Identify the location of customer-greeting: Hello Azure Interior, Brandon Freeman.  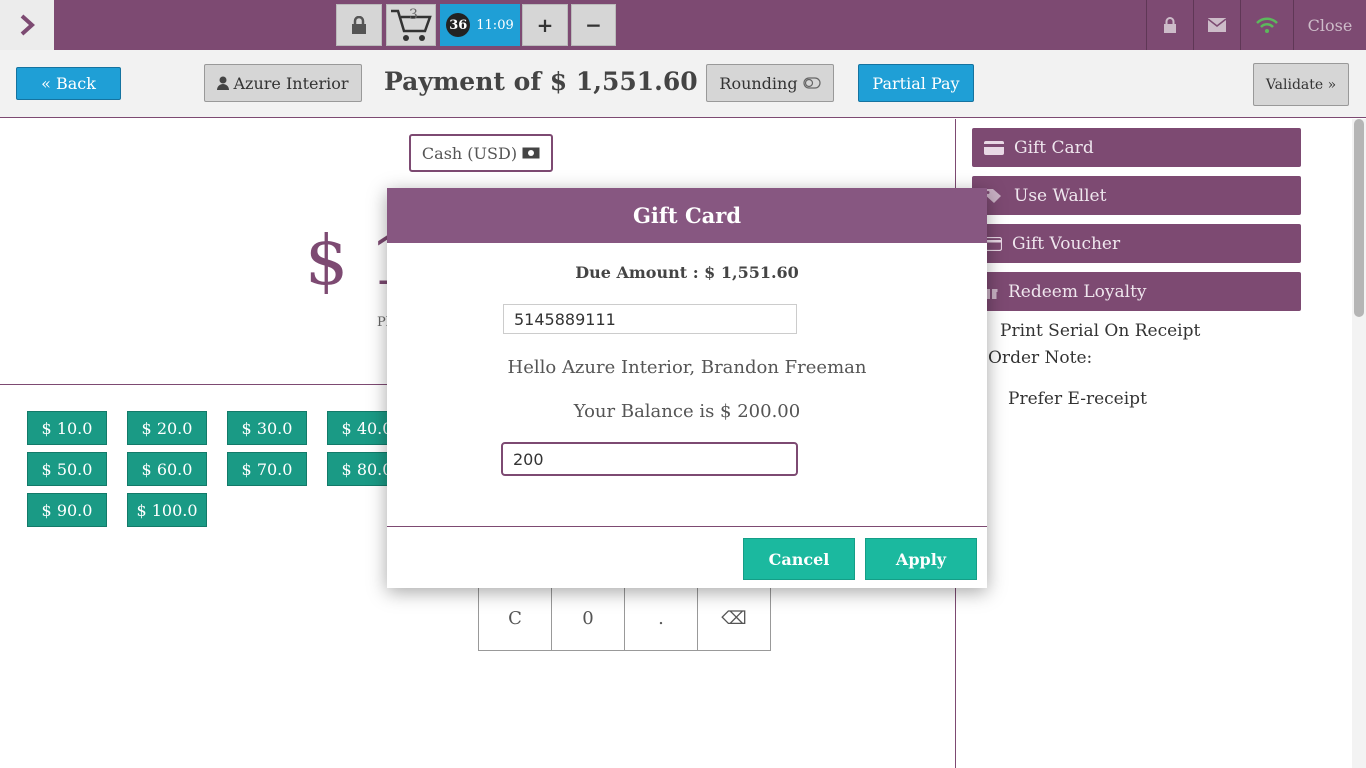
(687, 367).